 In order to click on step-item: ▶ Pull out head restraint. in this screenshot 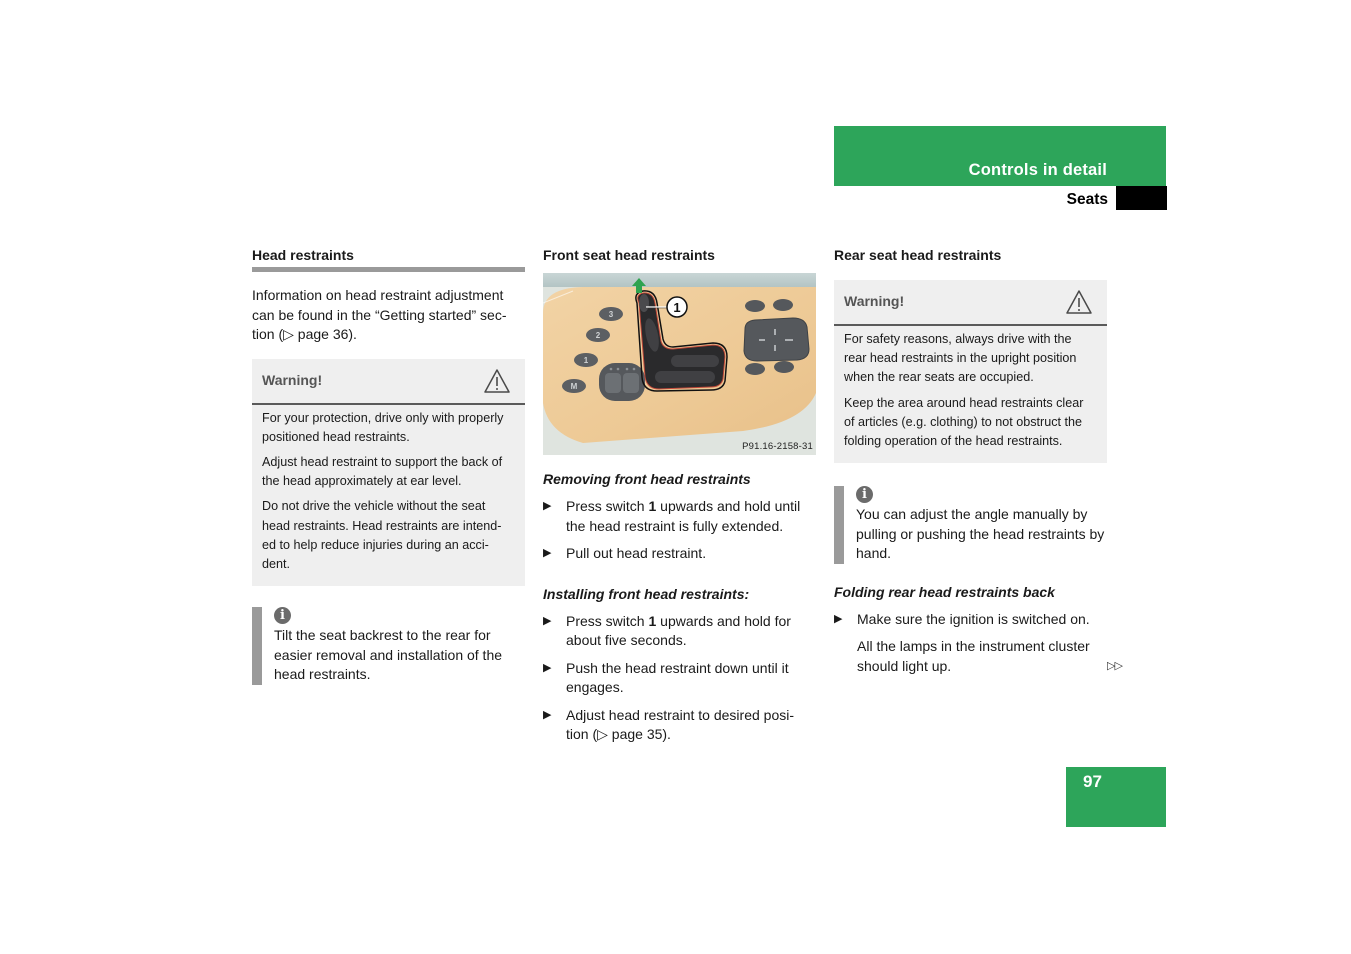, I will do `click(679, 554)`.